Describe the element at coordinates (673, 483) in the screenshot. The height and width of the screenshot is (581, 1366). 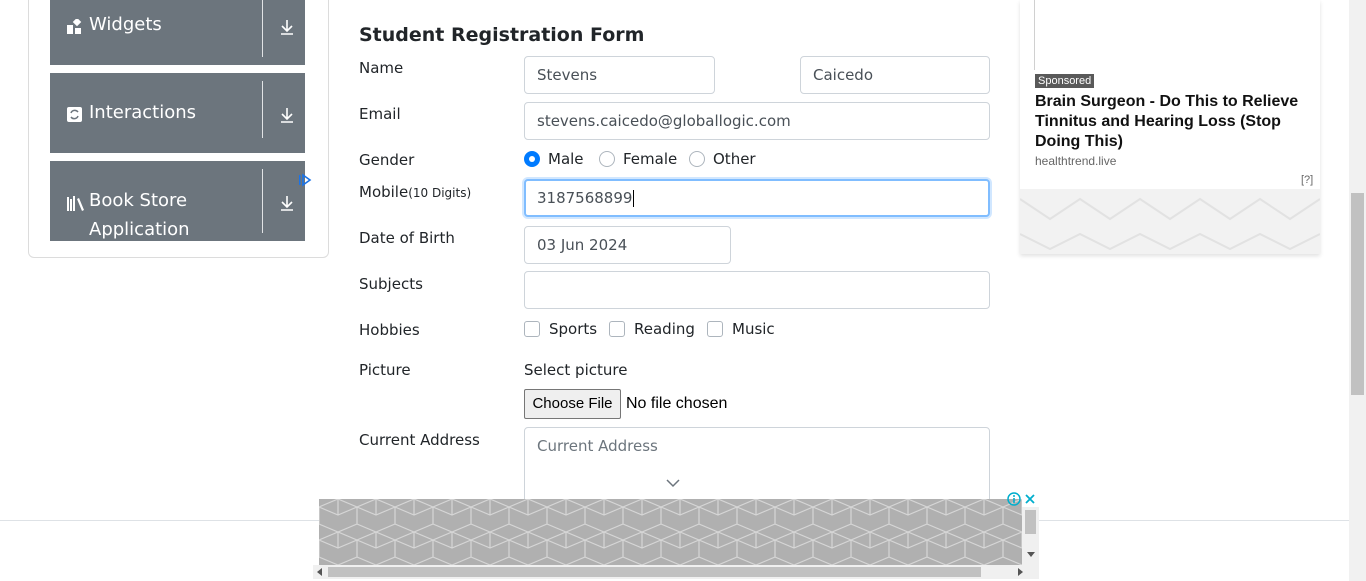
I see `chevron-down-icon` at that location.